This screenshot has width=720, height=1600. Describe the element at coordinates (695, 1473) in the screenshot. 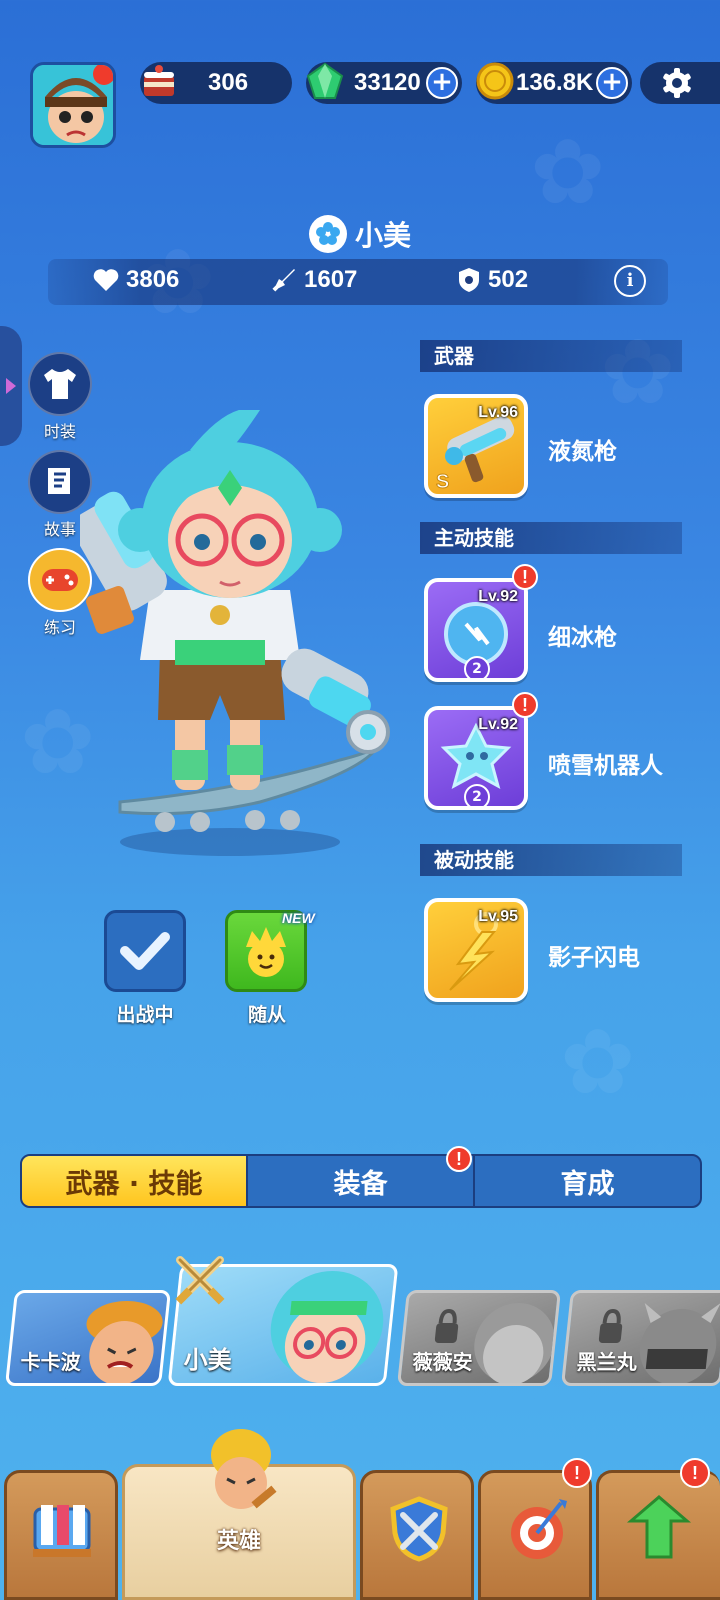

I see `nav-upgrade-alert-icon: !` at that location.